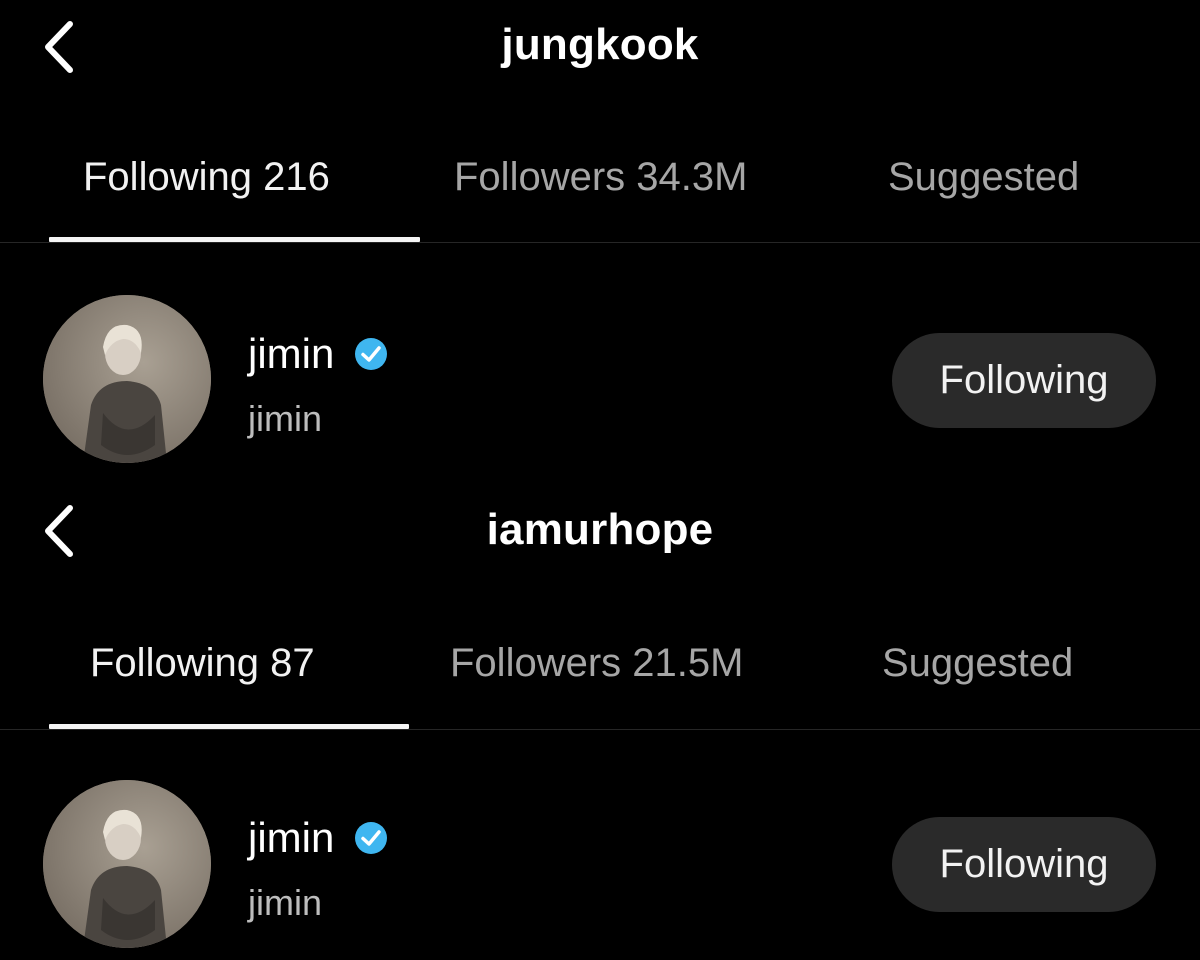 The height and width of the screenshot is (960, 1200). I want to click on page-title: iamurhope, so click(600, 529).